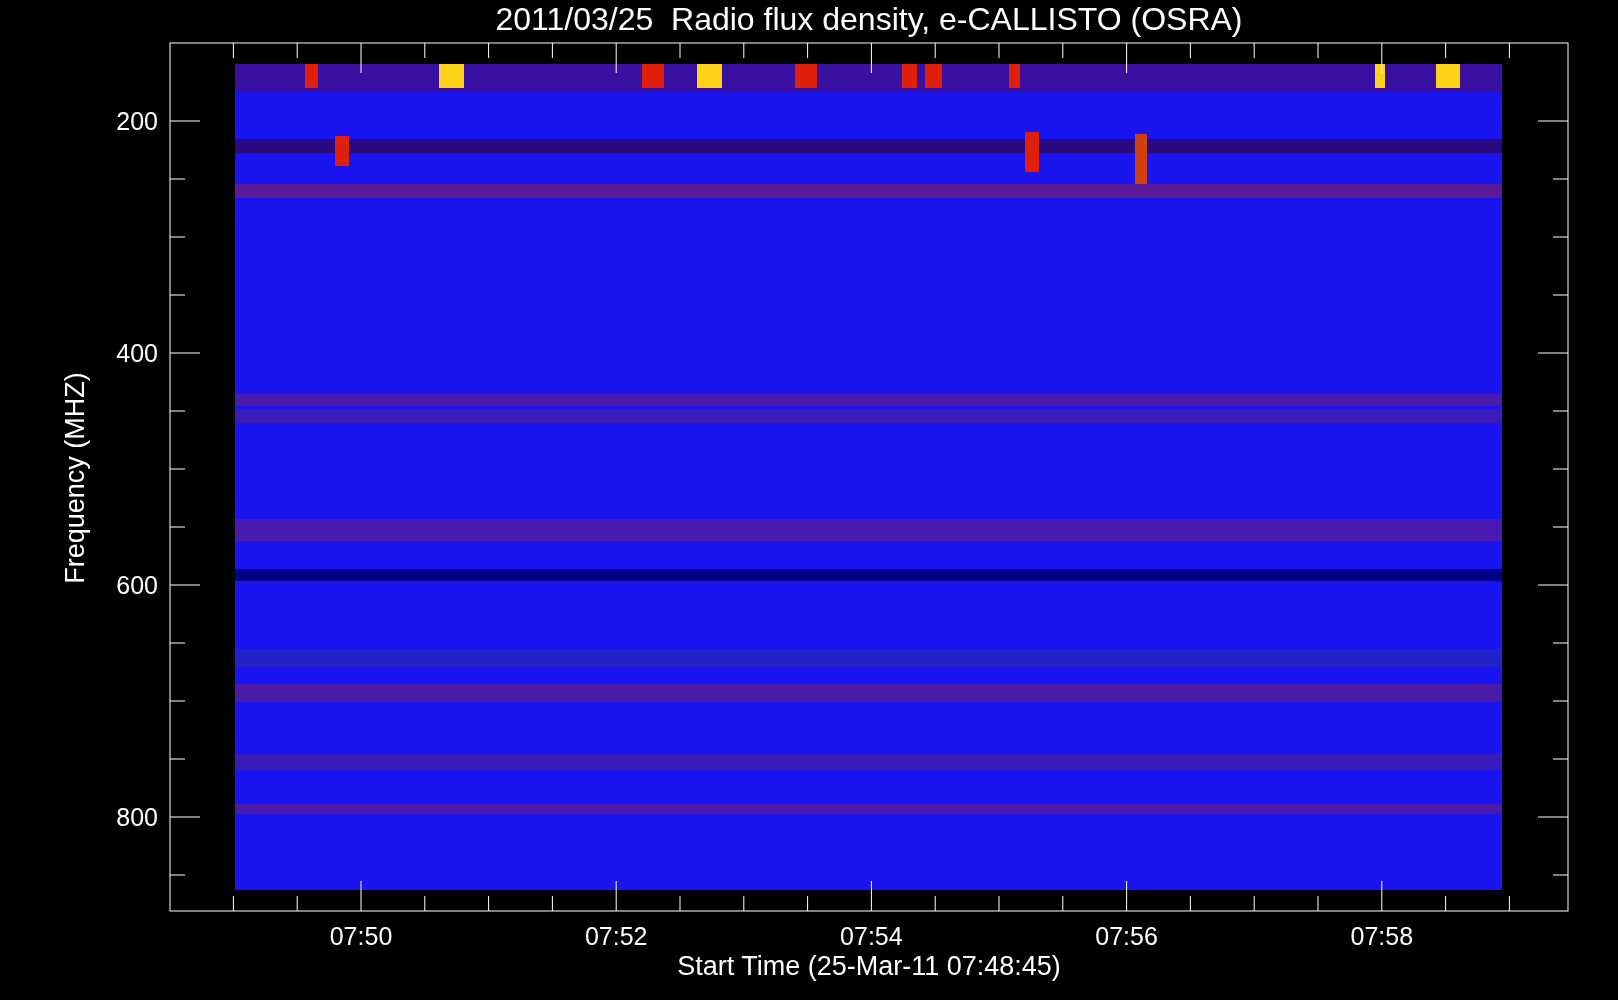 This screenshot has width=1618, height=1000. I want to click on y-tick-label: 600, so click(137, 585).